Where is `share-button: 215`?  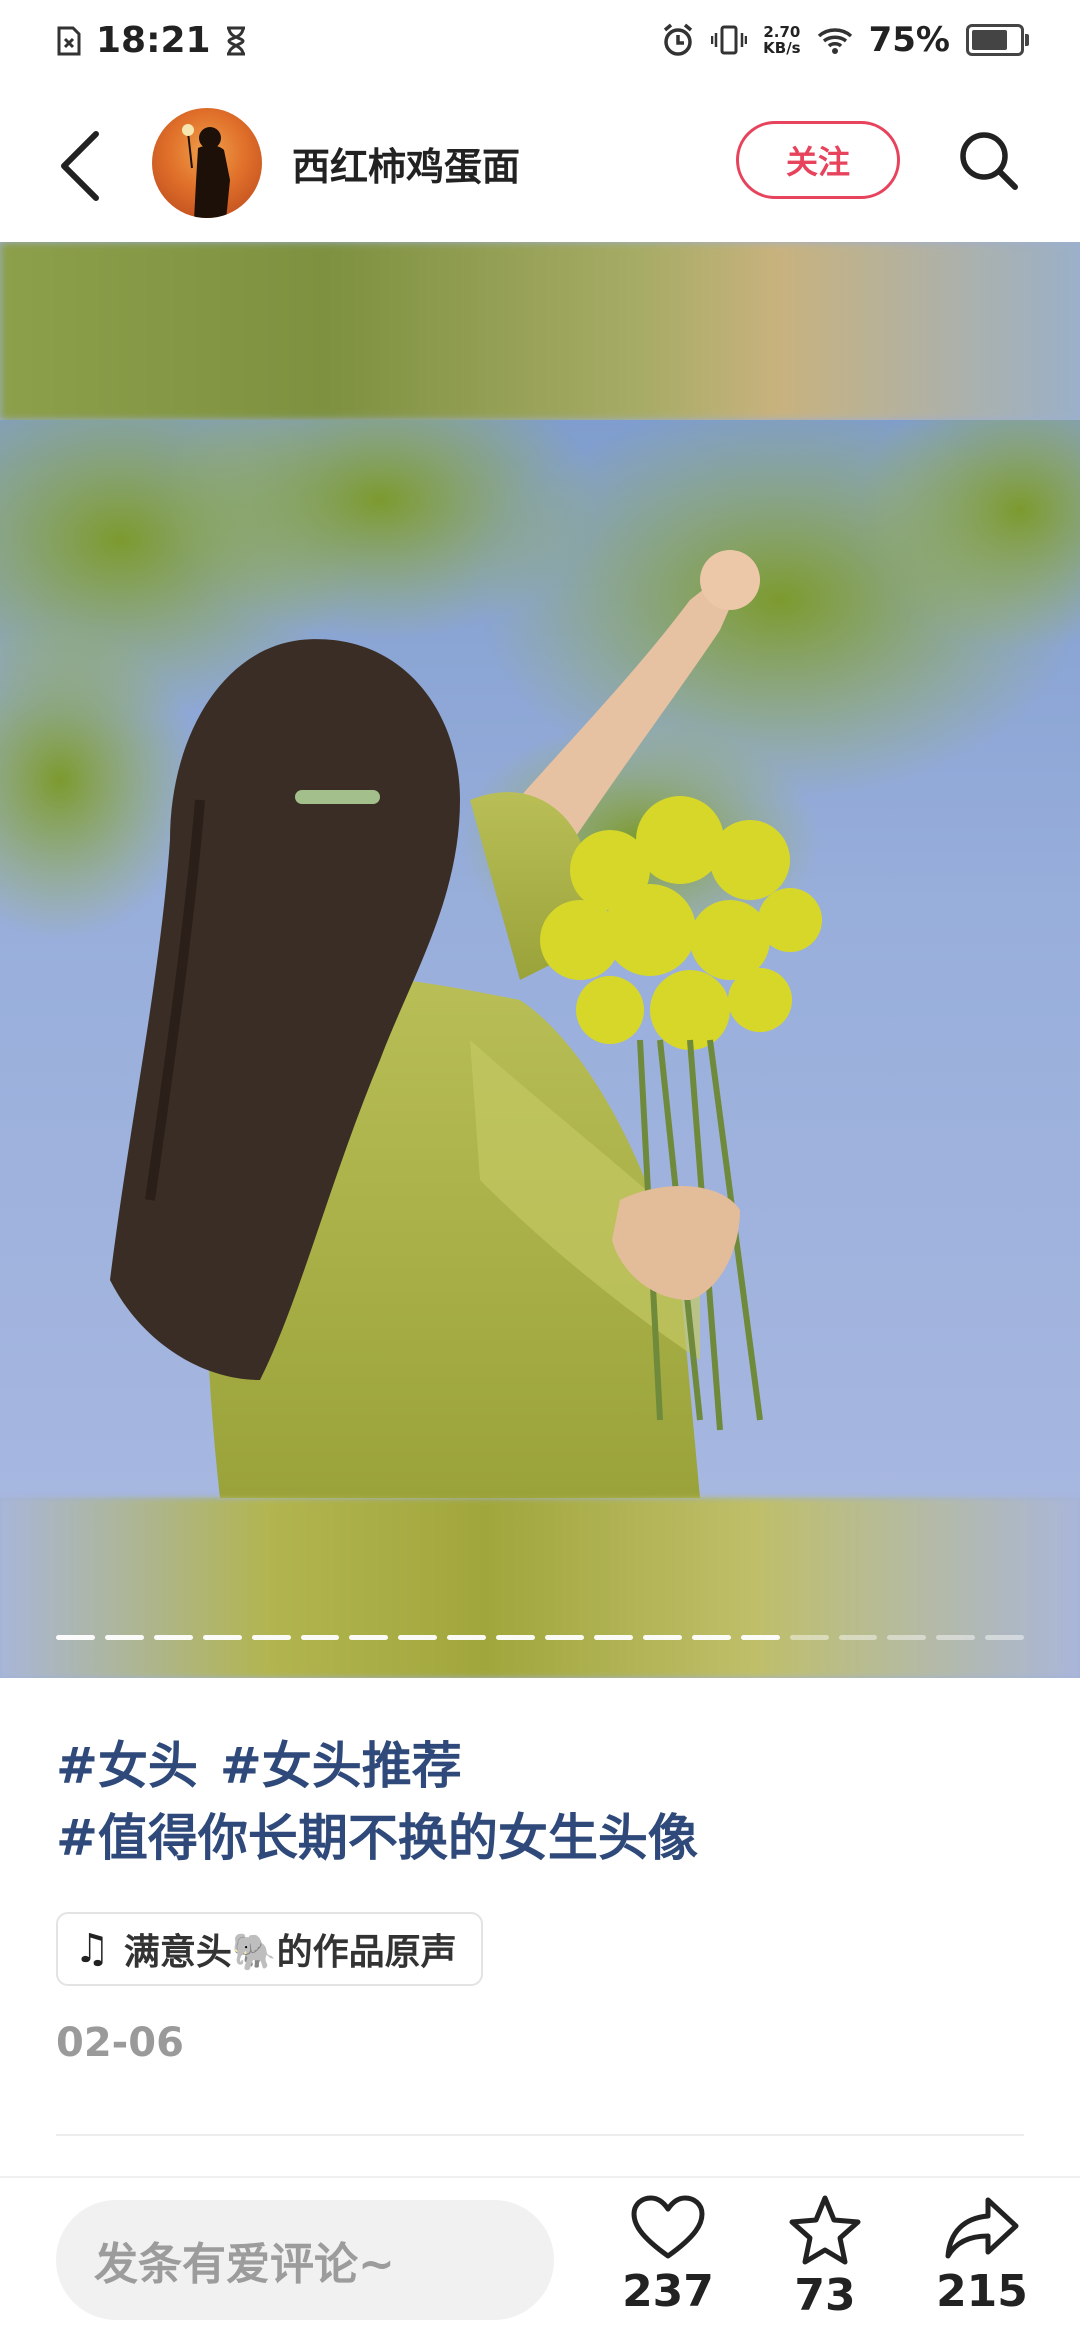
share-button: 215 is located at coordinates (982, 2255).